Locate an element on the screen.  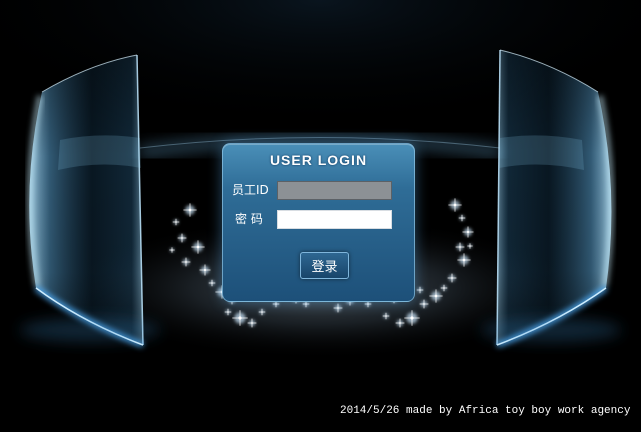
employee-id-input is located at coordinates (334, 190).